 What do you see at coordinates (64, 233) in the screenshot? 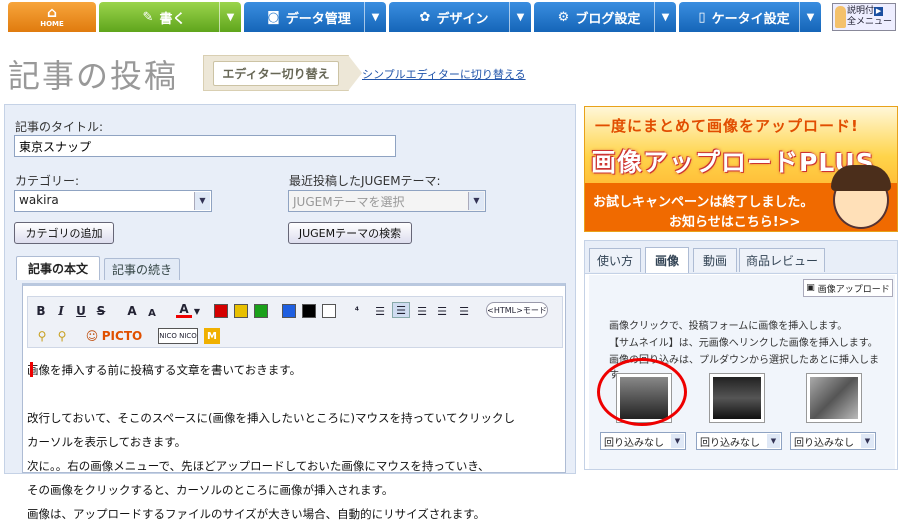
I see `add-category-button: カテゴリの追加` at bounding box center [64, 233].